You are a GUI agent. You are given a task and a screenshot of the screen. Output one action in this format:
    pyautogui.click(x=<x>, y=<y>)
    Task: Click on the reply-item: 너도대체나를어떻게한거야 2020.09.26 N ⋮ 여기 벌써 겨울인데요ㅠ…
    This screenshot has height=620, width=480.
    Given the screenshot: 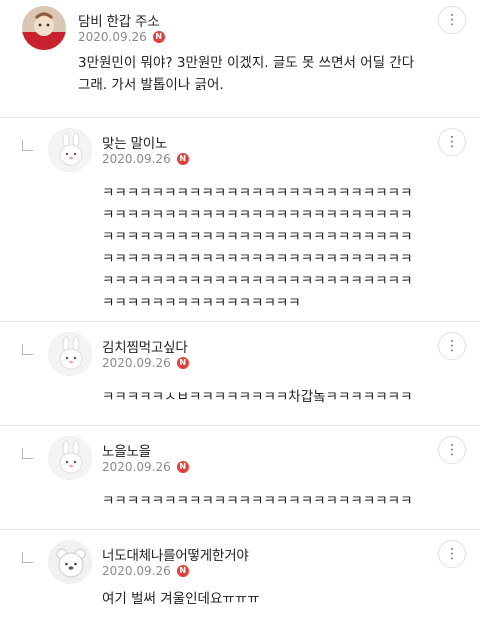 What is the action you would take?
    pyautogui.click(x=240, y=575)
    